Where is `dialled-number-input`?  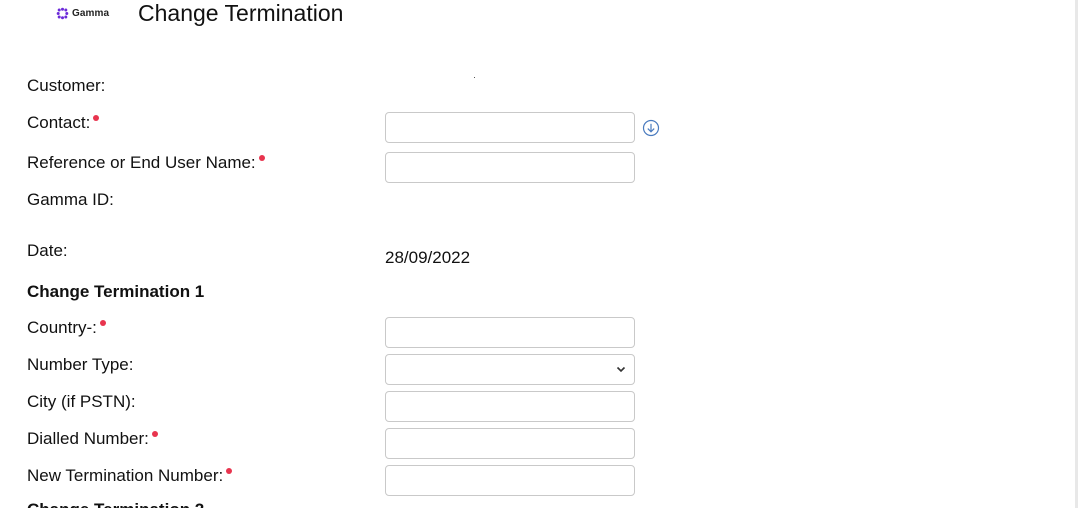
dialled-number-input is located at coordinates (510, 443).